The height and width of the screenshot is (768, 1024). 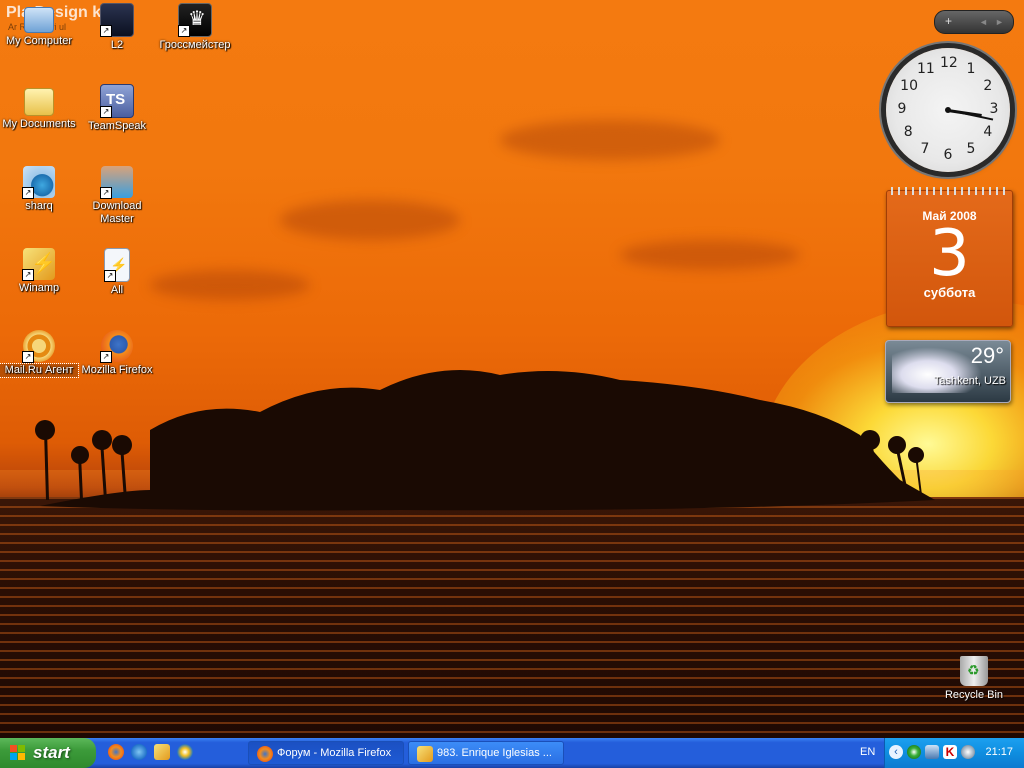 I want to click on desktop-icon-label: All, so click(x=117, y=290).